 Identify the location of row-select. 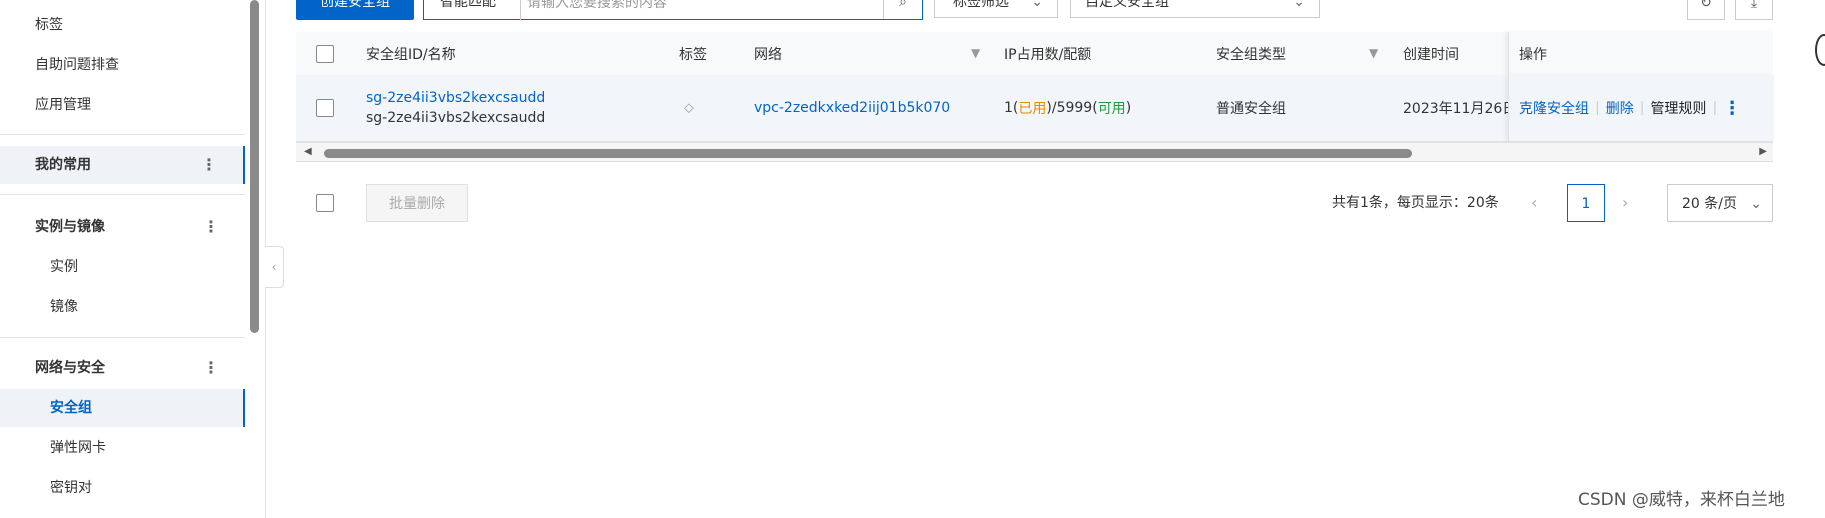
(325, 108).